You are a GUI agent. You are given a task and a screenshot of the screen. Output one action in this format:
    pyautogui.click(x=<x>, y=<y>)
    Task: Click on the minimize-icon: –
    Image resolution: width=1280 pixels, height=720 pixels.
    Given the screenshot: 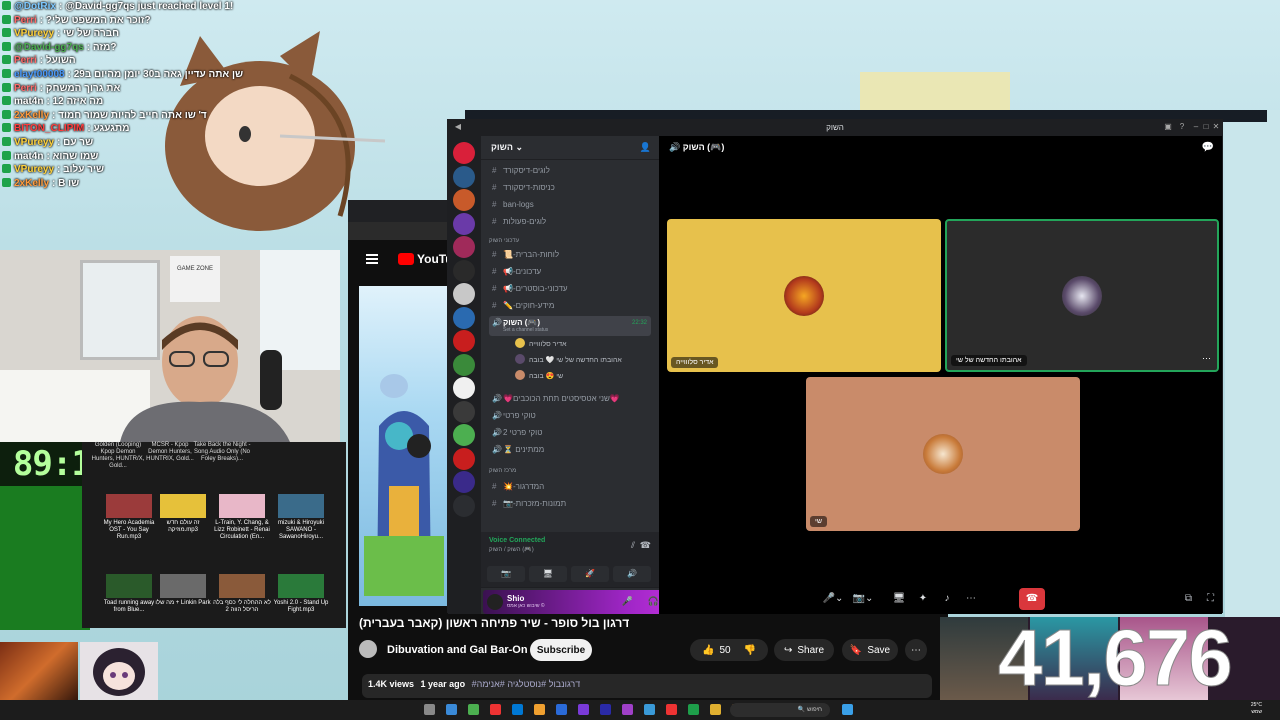 What is the action you would take?
    pyautogui.click(x=1196, y=127)
    